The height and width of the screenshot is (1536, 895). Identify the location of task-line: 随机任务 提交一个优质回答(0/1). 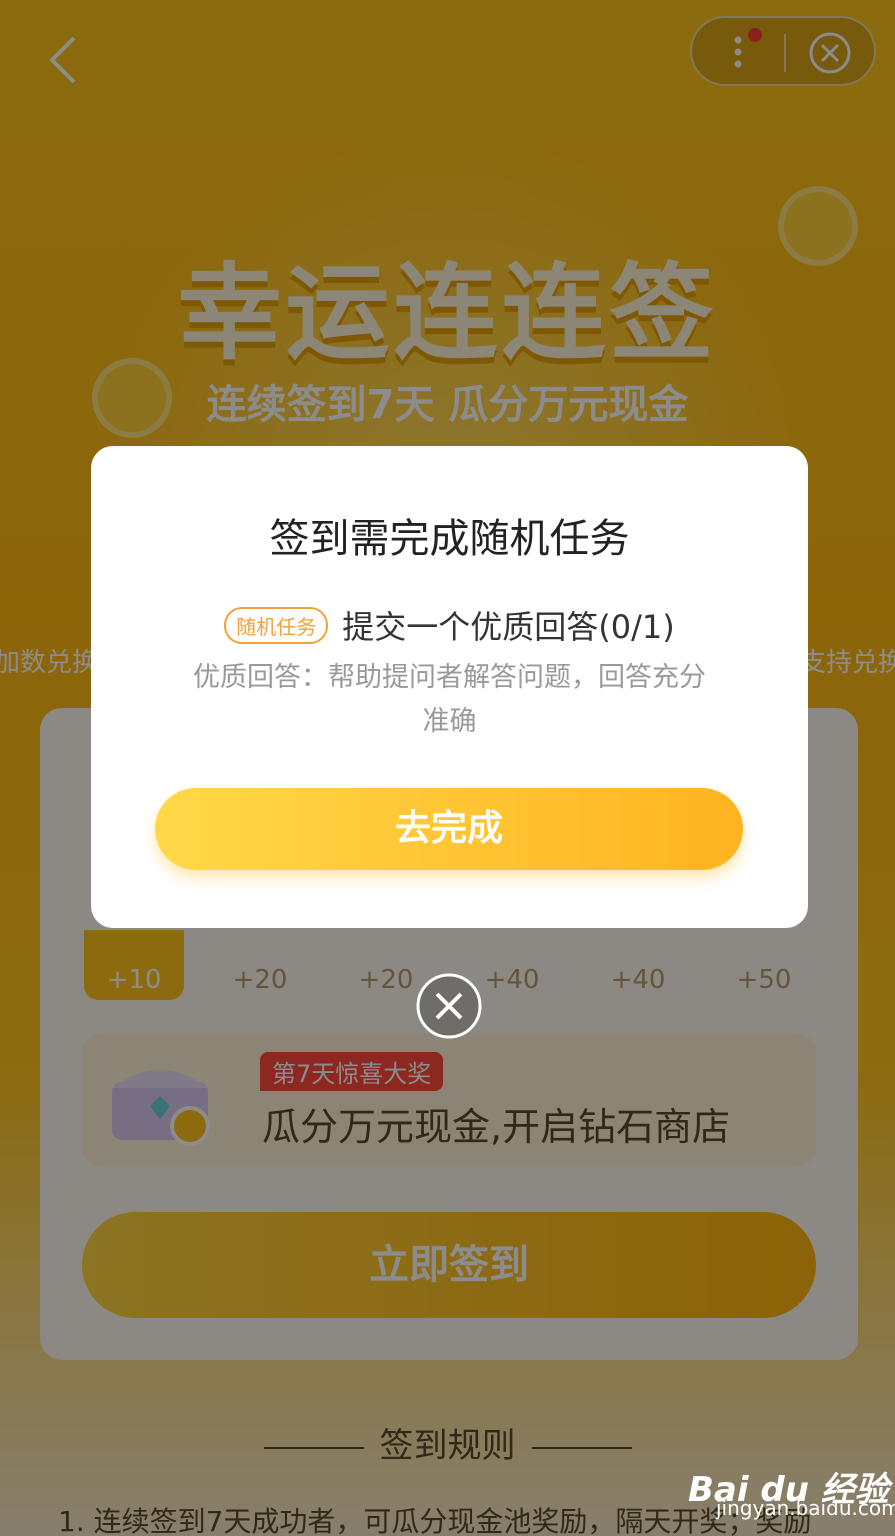
(449, 625).